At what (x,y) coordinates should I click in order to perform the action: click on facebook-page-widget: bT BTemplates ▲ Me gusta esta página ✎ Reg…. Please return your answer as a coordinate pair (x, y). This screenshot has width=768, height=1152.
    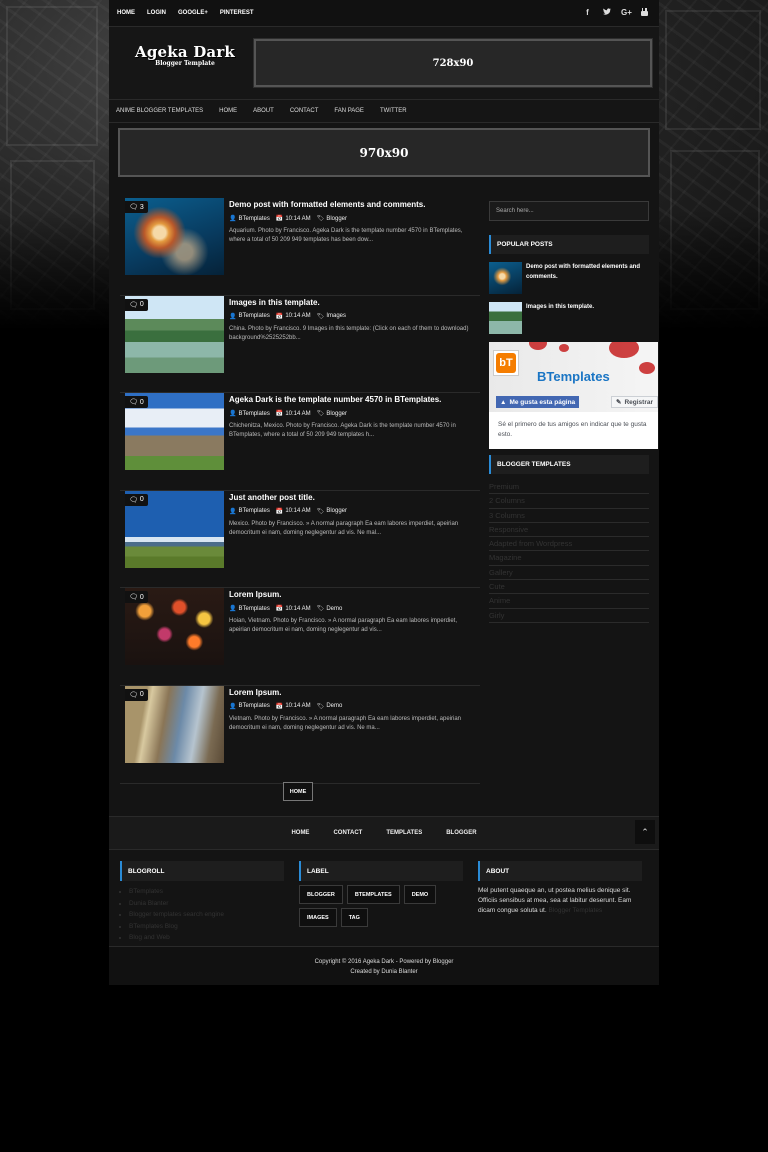
    Looking at the image, I should click on (573, 395).